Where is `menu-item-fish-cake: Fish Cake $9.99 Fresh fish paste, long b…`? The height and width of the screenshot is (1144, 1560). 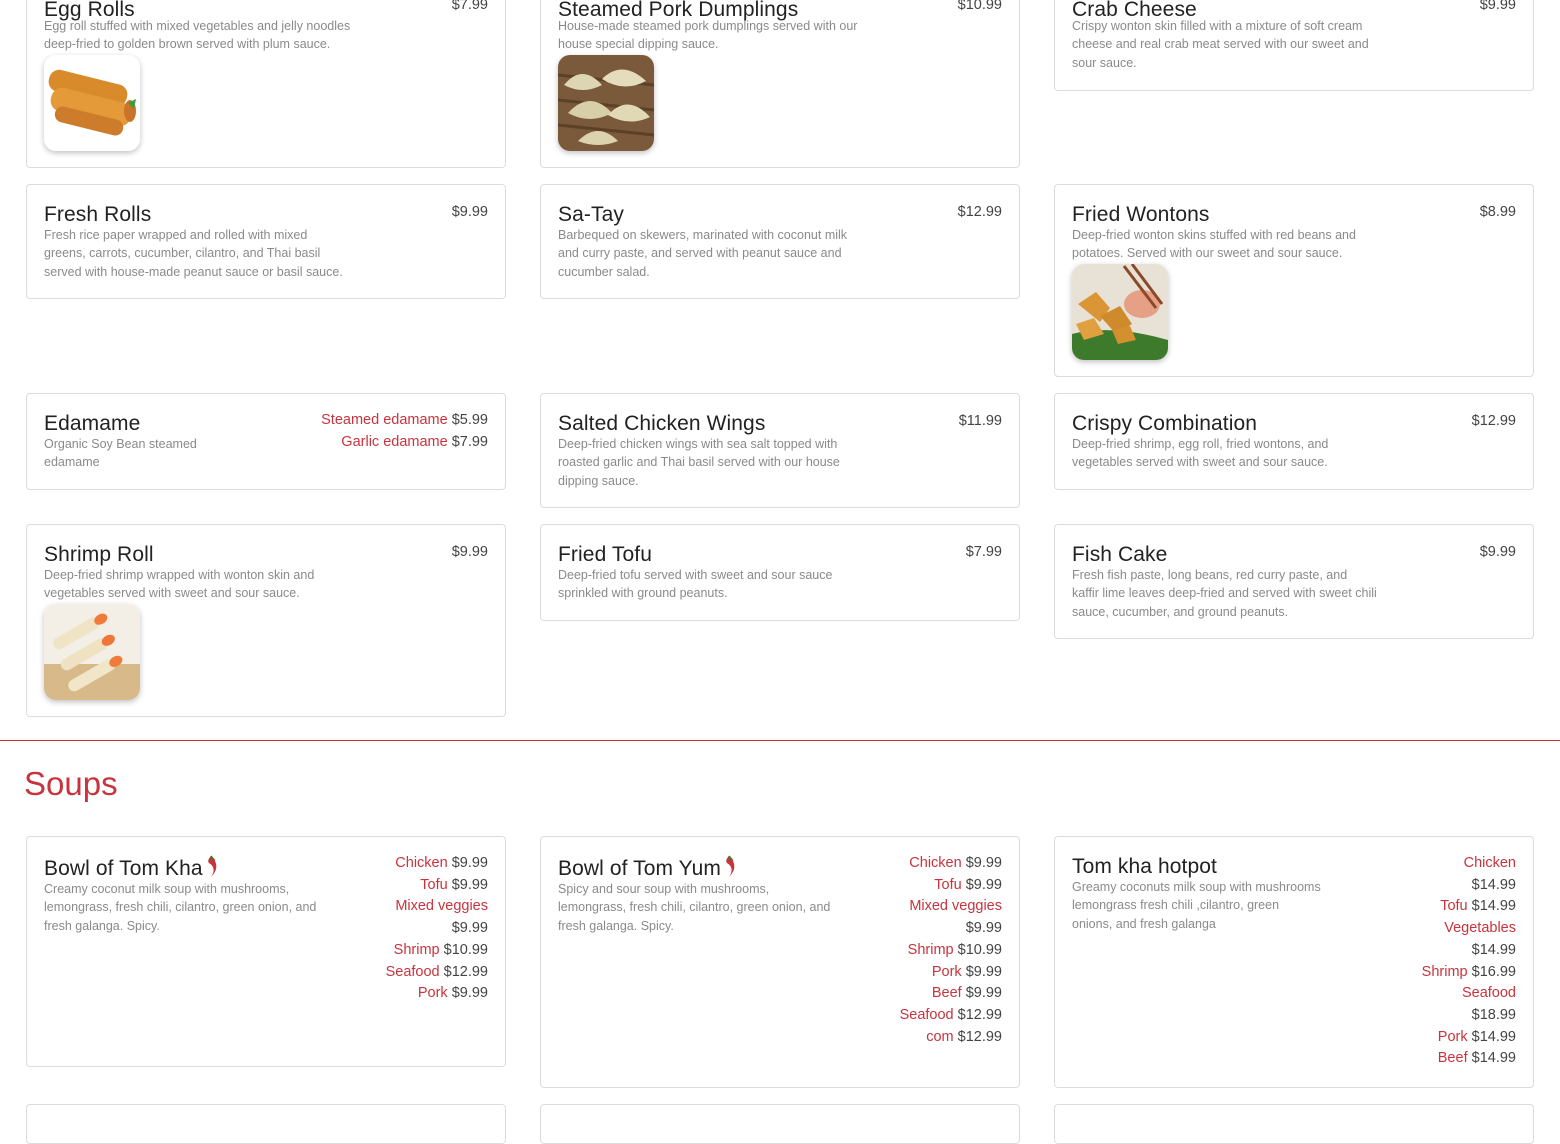
menu-item-fish-cake: Fish Cake $9.99 Fresh fish paste, long b… is located at coordinates (1294, 581).